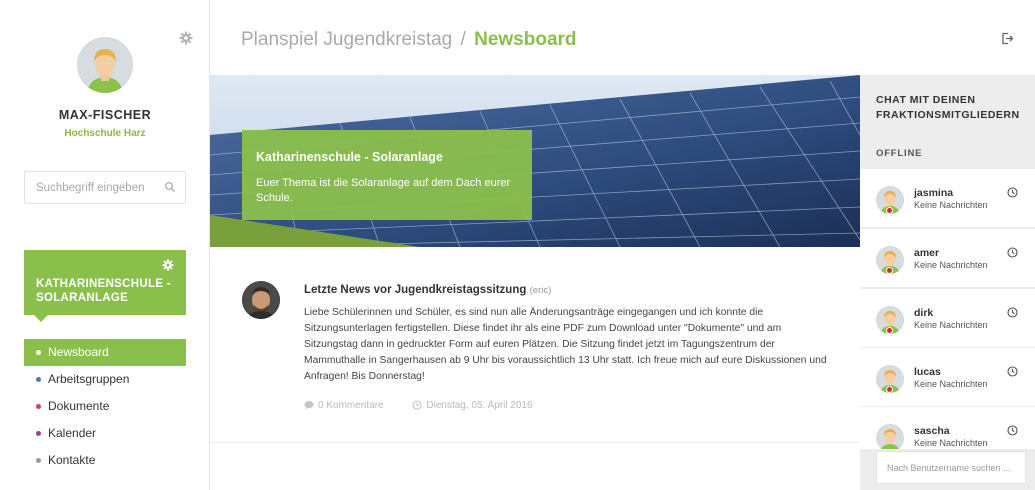  I want to click on search-input, so click(87, 187).